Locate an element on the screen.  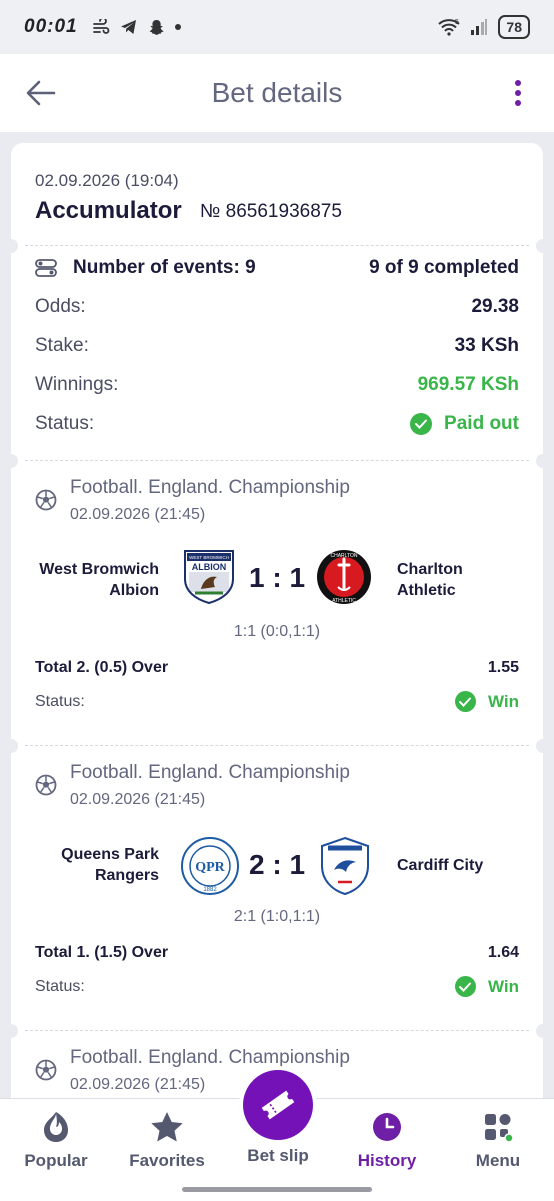
star-icon is located at coordinates (167, 1127).